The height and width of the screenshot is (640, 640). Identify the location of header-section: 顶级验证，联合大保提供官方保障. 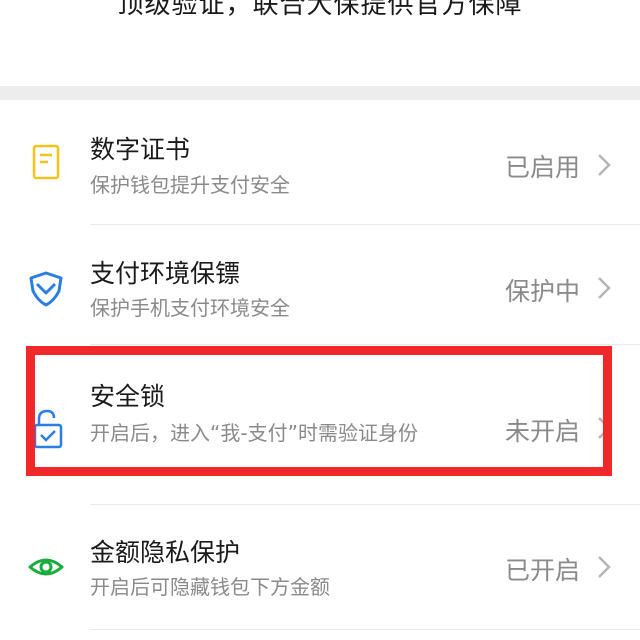
(320, 43).